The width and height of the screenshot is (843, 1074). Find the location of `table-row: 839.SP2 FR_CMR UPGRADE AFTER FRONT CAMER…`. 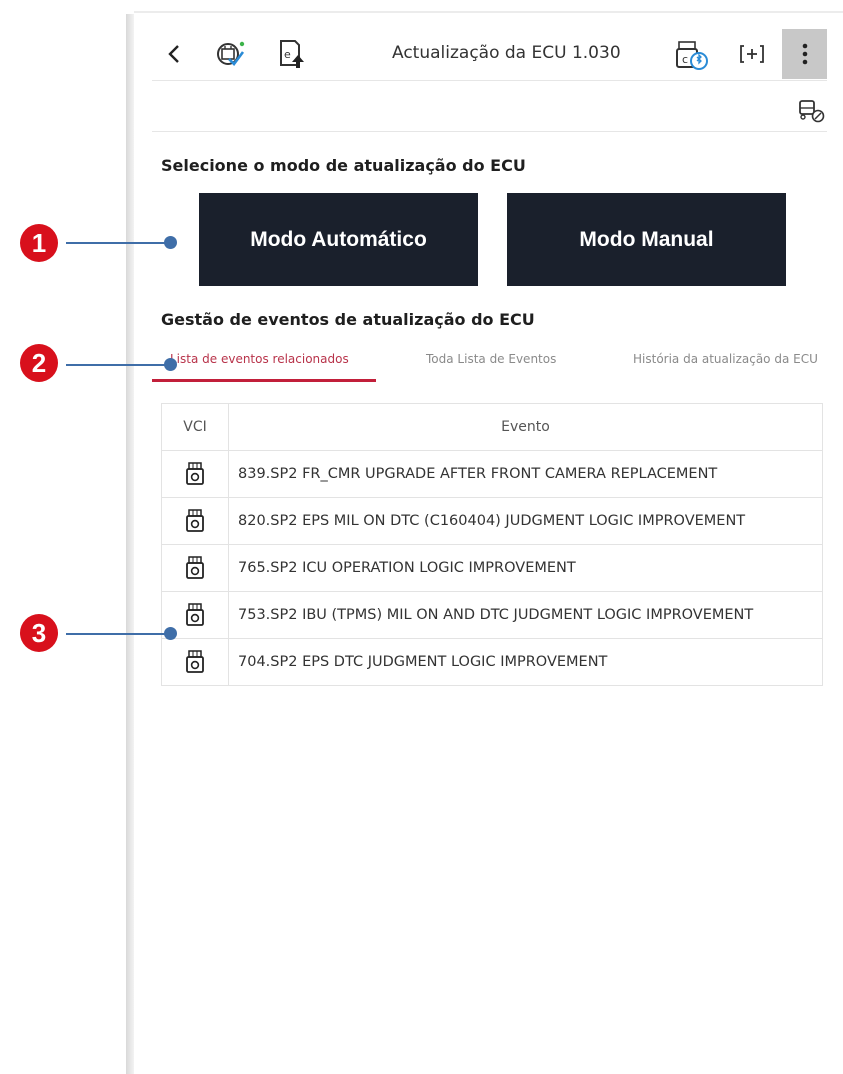

table-row: 839.SP2 FR_CMR UPGRADE AFTER FRONT CAMER… is located at coordinates (492, 474).